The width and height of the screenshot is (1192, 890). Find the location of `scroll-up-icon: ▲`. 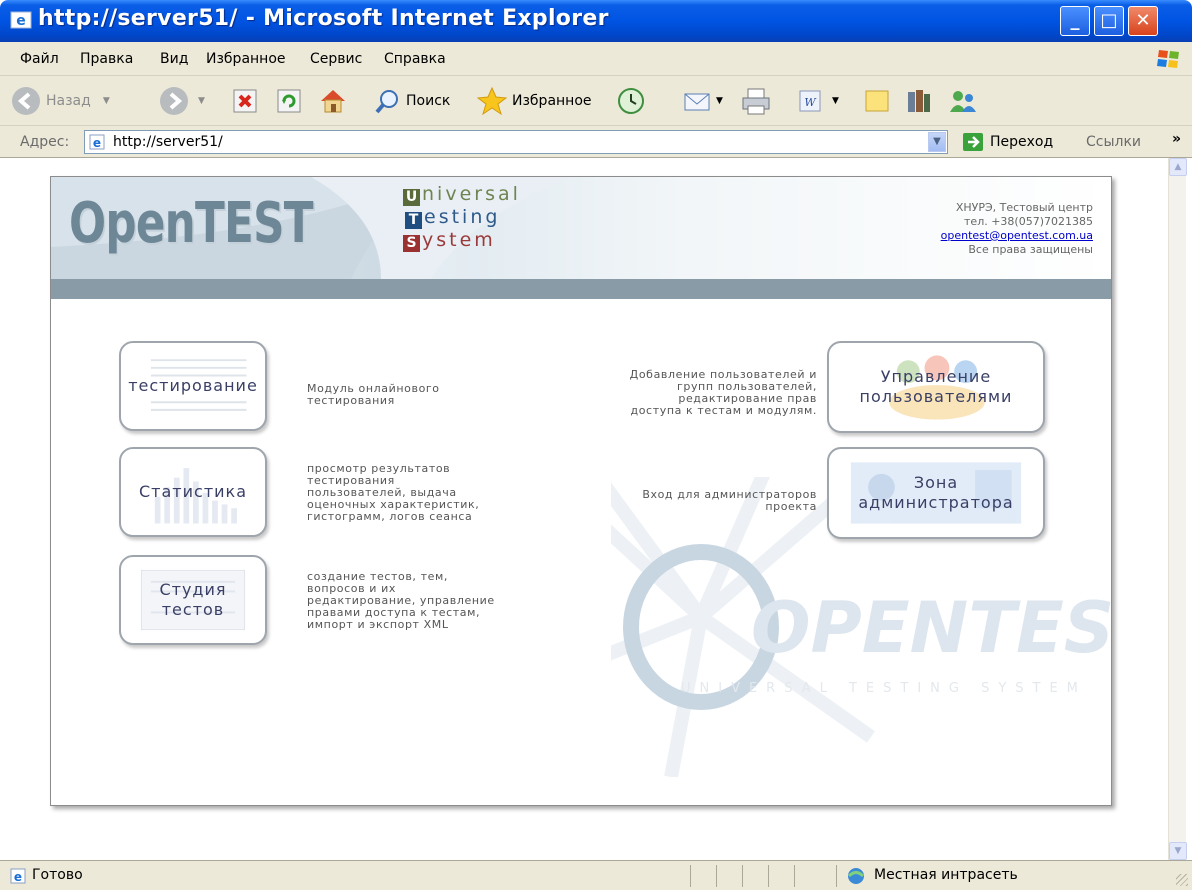

scroll-up-icon: ▲ is located at coordinates (1178, 167).